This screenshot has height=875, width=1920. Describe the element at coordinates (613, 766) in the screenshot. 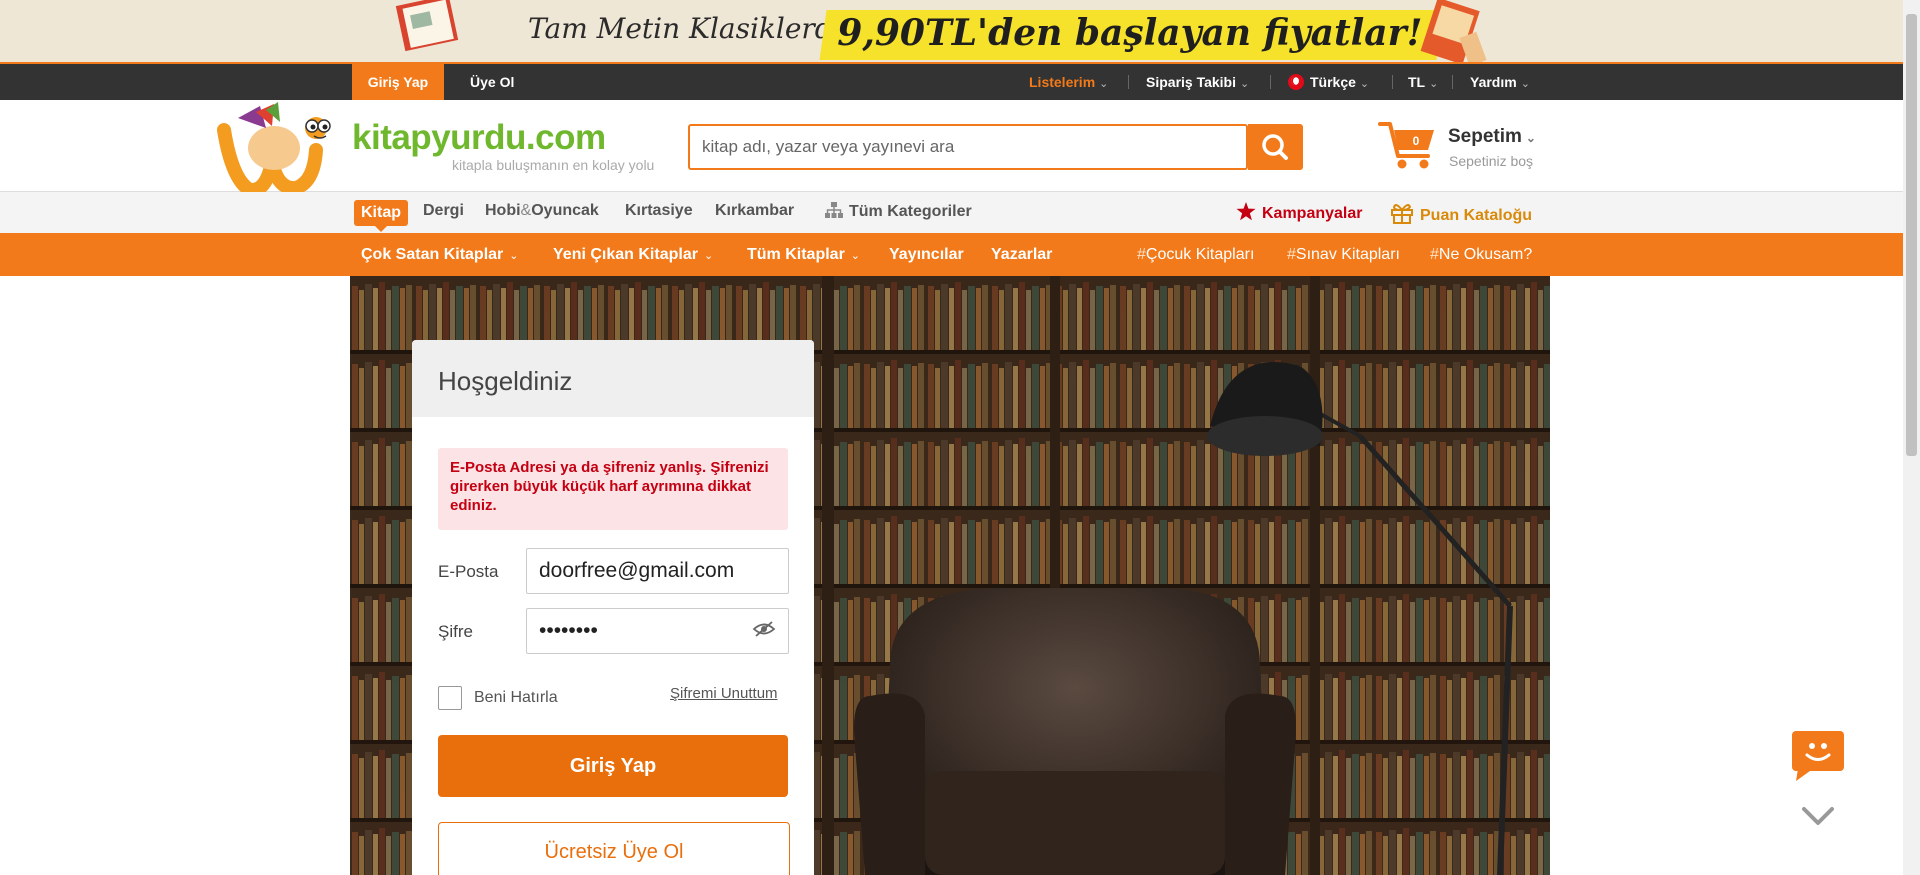

I see `login-submit-button: Giriş Yap` at that location.